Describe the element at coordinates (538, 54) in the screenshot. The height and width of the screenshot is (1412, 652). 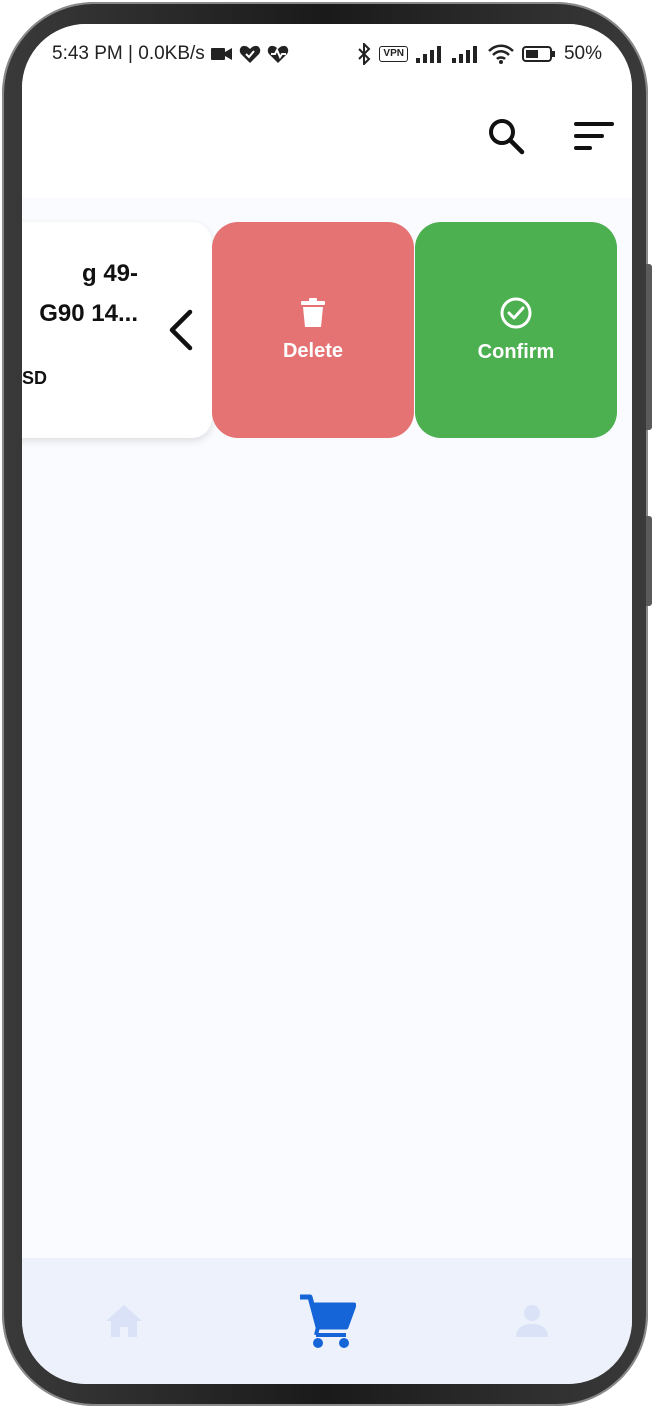
I see `battery-icon` at that location.